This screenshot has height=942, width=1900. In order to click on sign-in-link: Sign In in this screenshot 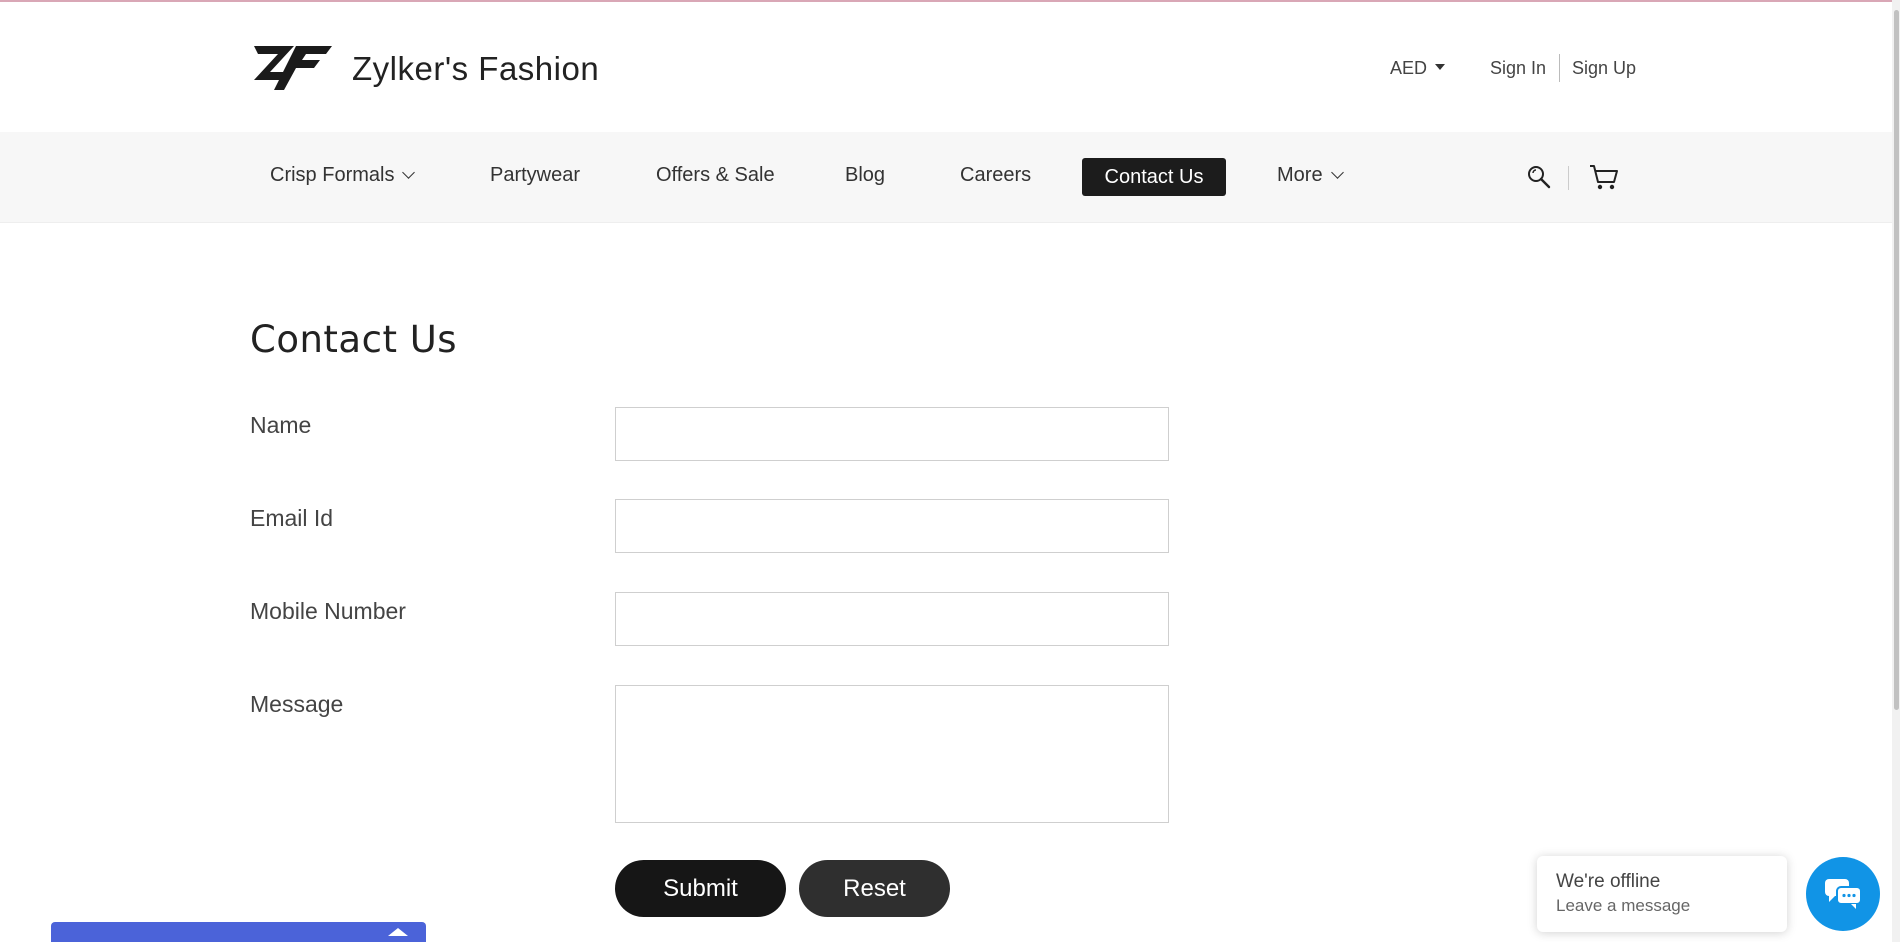, I will do `click(1518, 68)`.